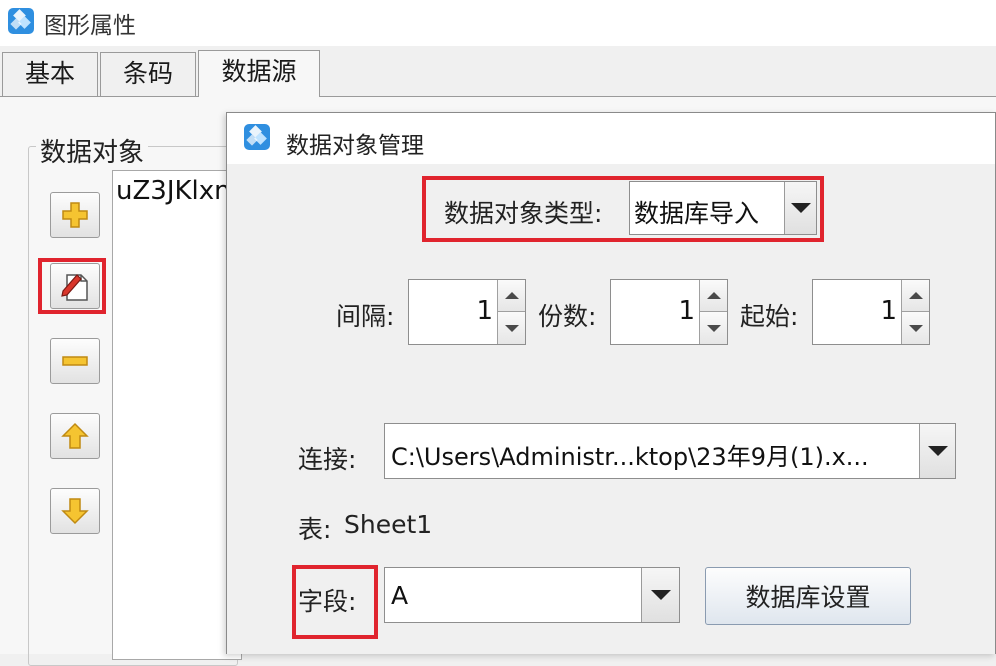 The width and height of the screenshot is (996, 666). I want to click on edit-button, so click(75, 286).